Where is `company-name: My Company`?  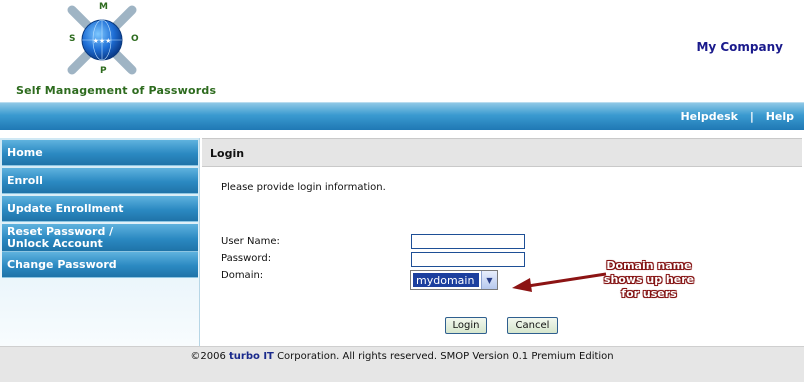 company-name: My Company is located at coordinates (739, 47).